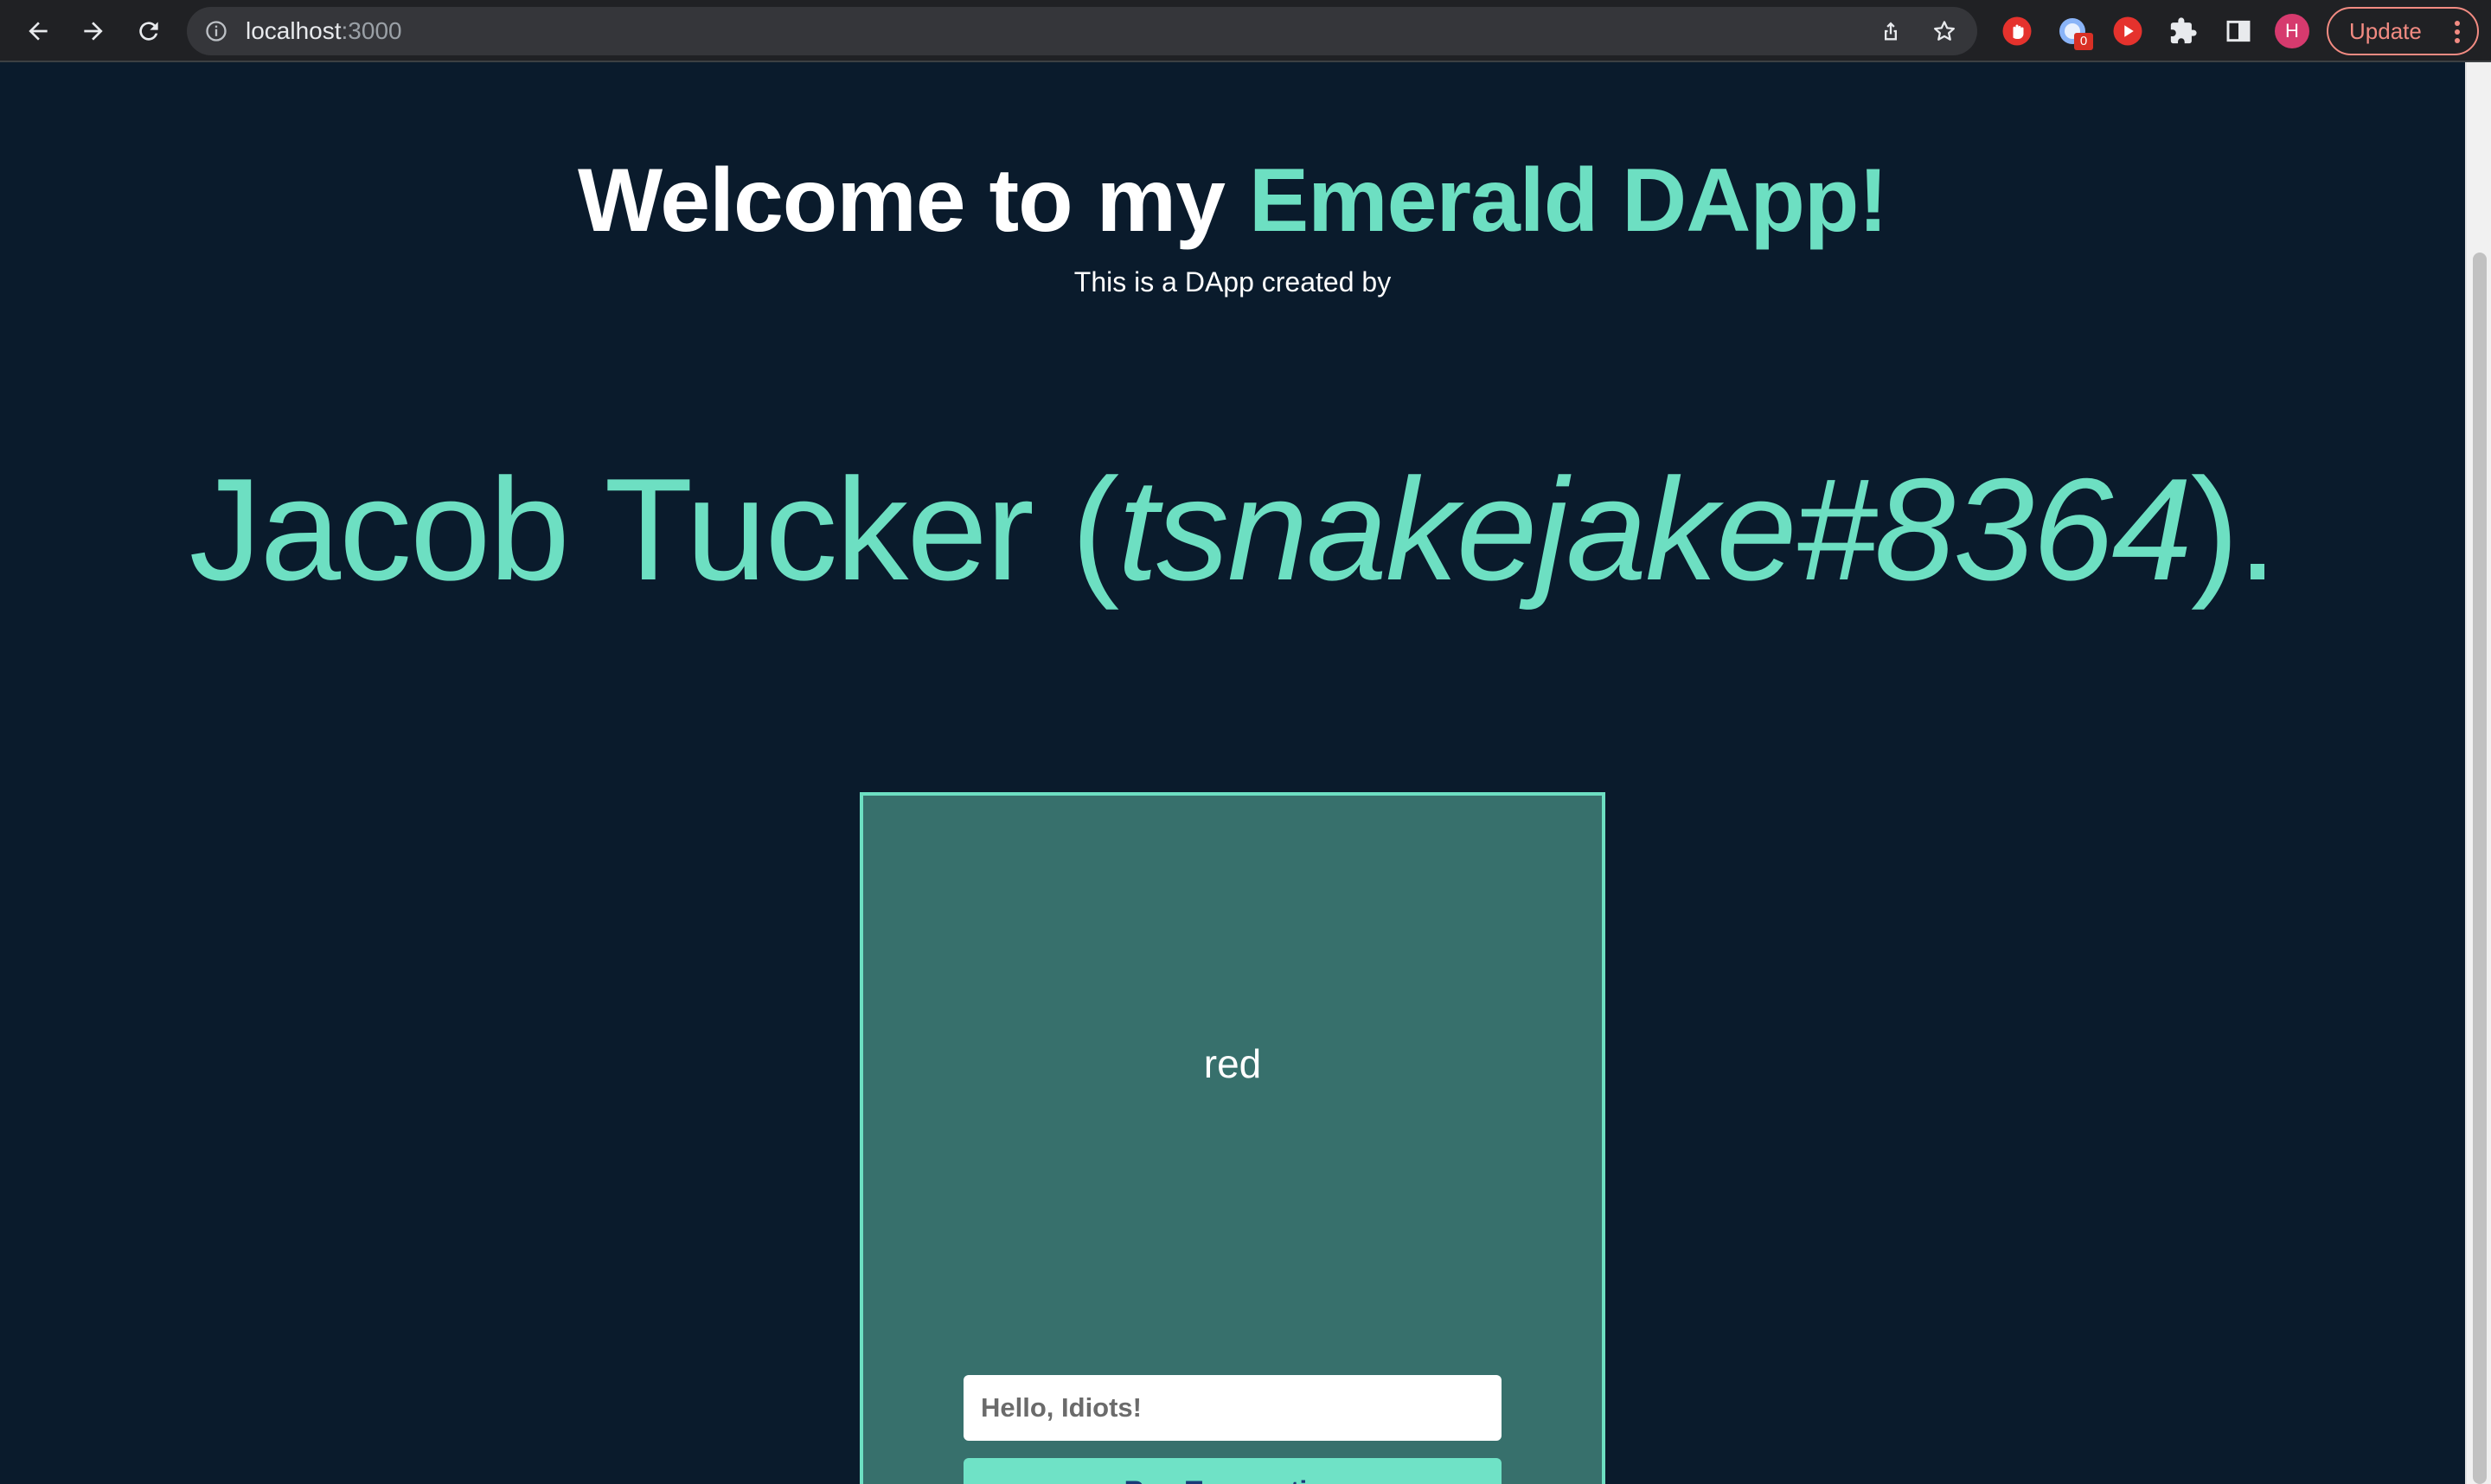 The image size is (2491, 1484). Describe the element at coordinates (1233, 1064) in the screenshot. I see `card-value-text: red` at that location.